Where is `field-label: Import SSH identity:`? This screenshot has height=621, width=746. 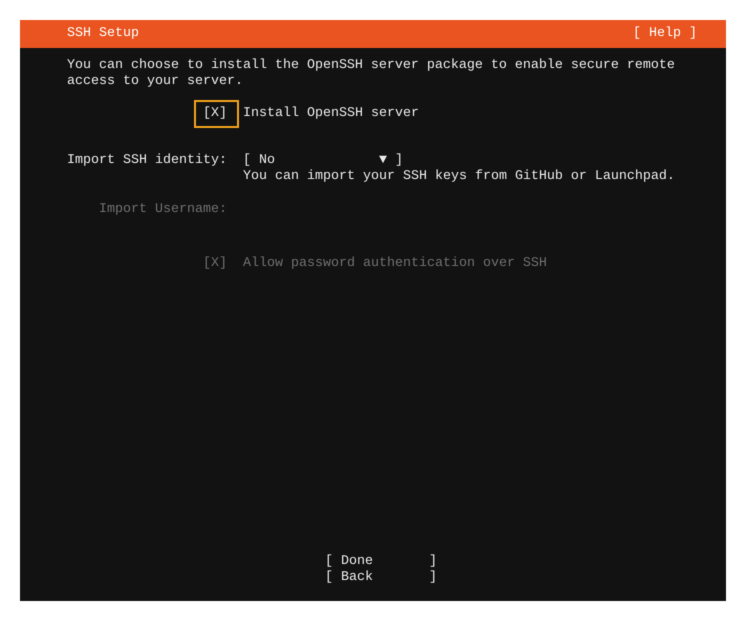 field-label: Import SSH identity: is located at coordinates (147, 161).